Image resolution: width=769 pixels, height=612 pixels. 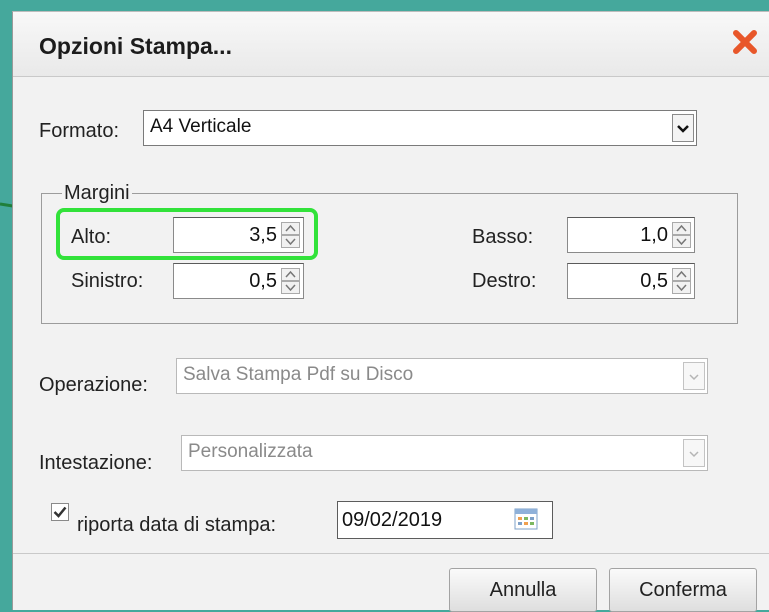 What do you see at coordinates (445, 520) in the screenshot?
I see `date-input: 09/02/2019` at bounding box center [445, 520].